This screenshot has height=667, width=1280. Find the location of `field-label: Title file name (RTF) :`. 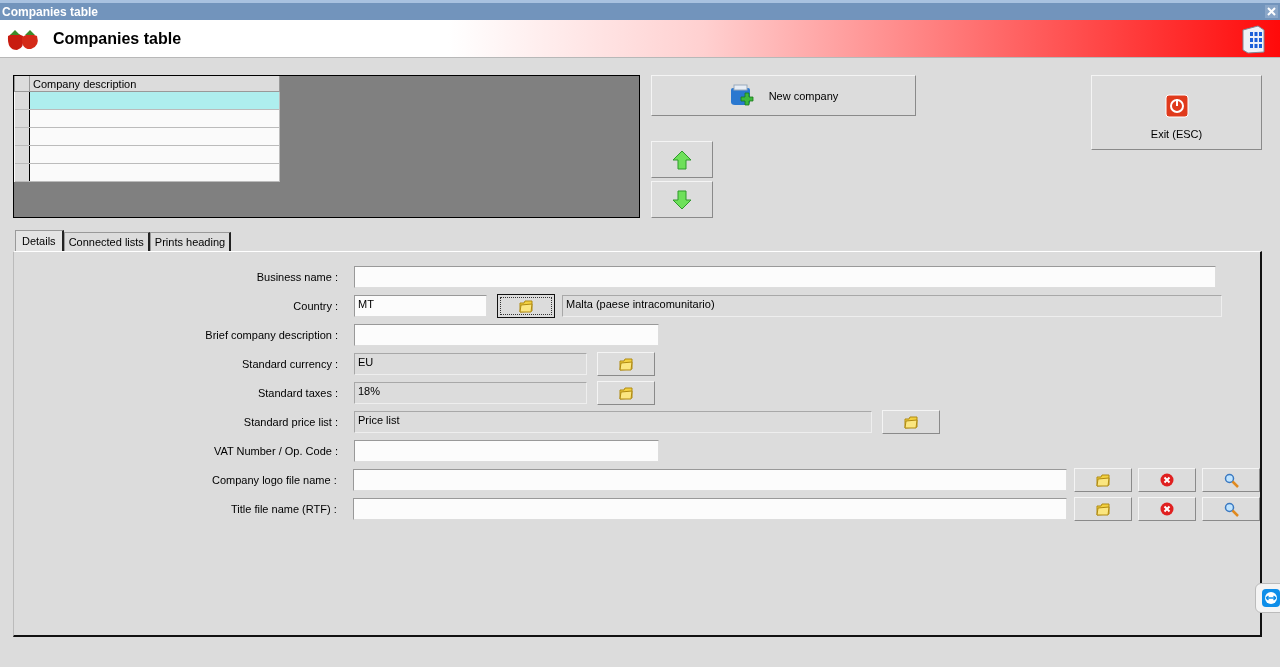

field-label: Title file name (RTF) : is located at coordinates (283, 509).